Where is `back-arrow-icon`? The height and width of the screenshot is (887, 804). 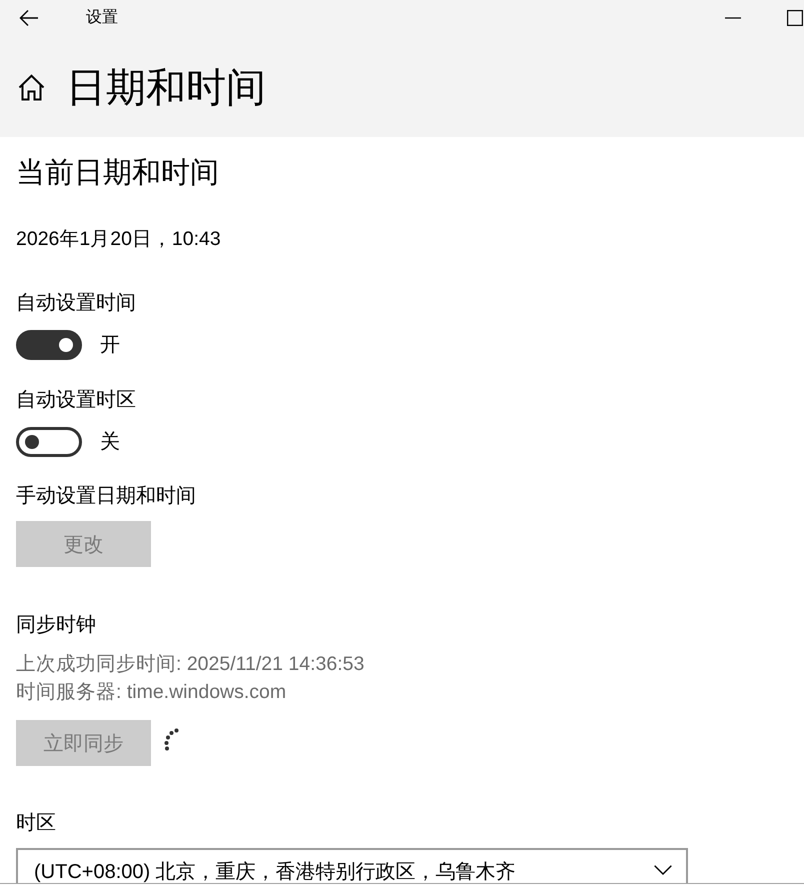 back-arrow-icon is located at coordinates (29, 18).